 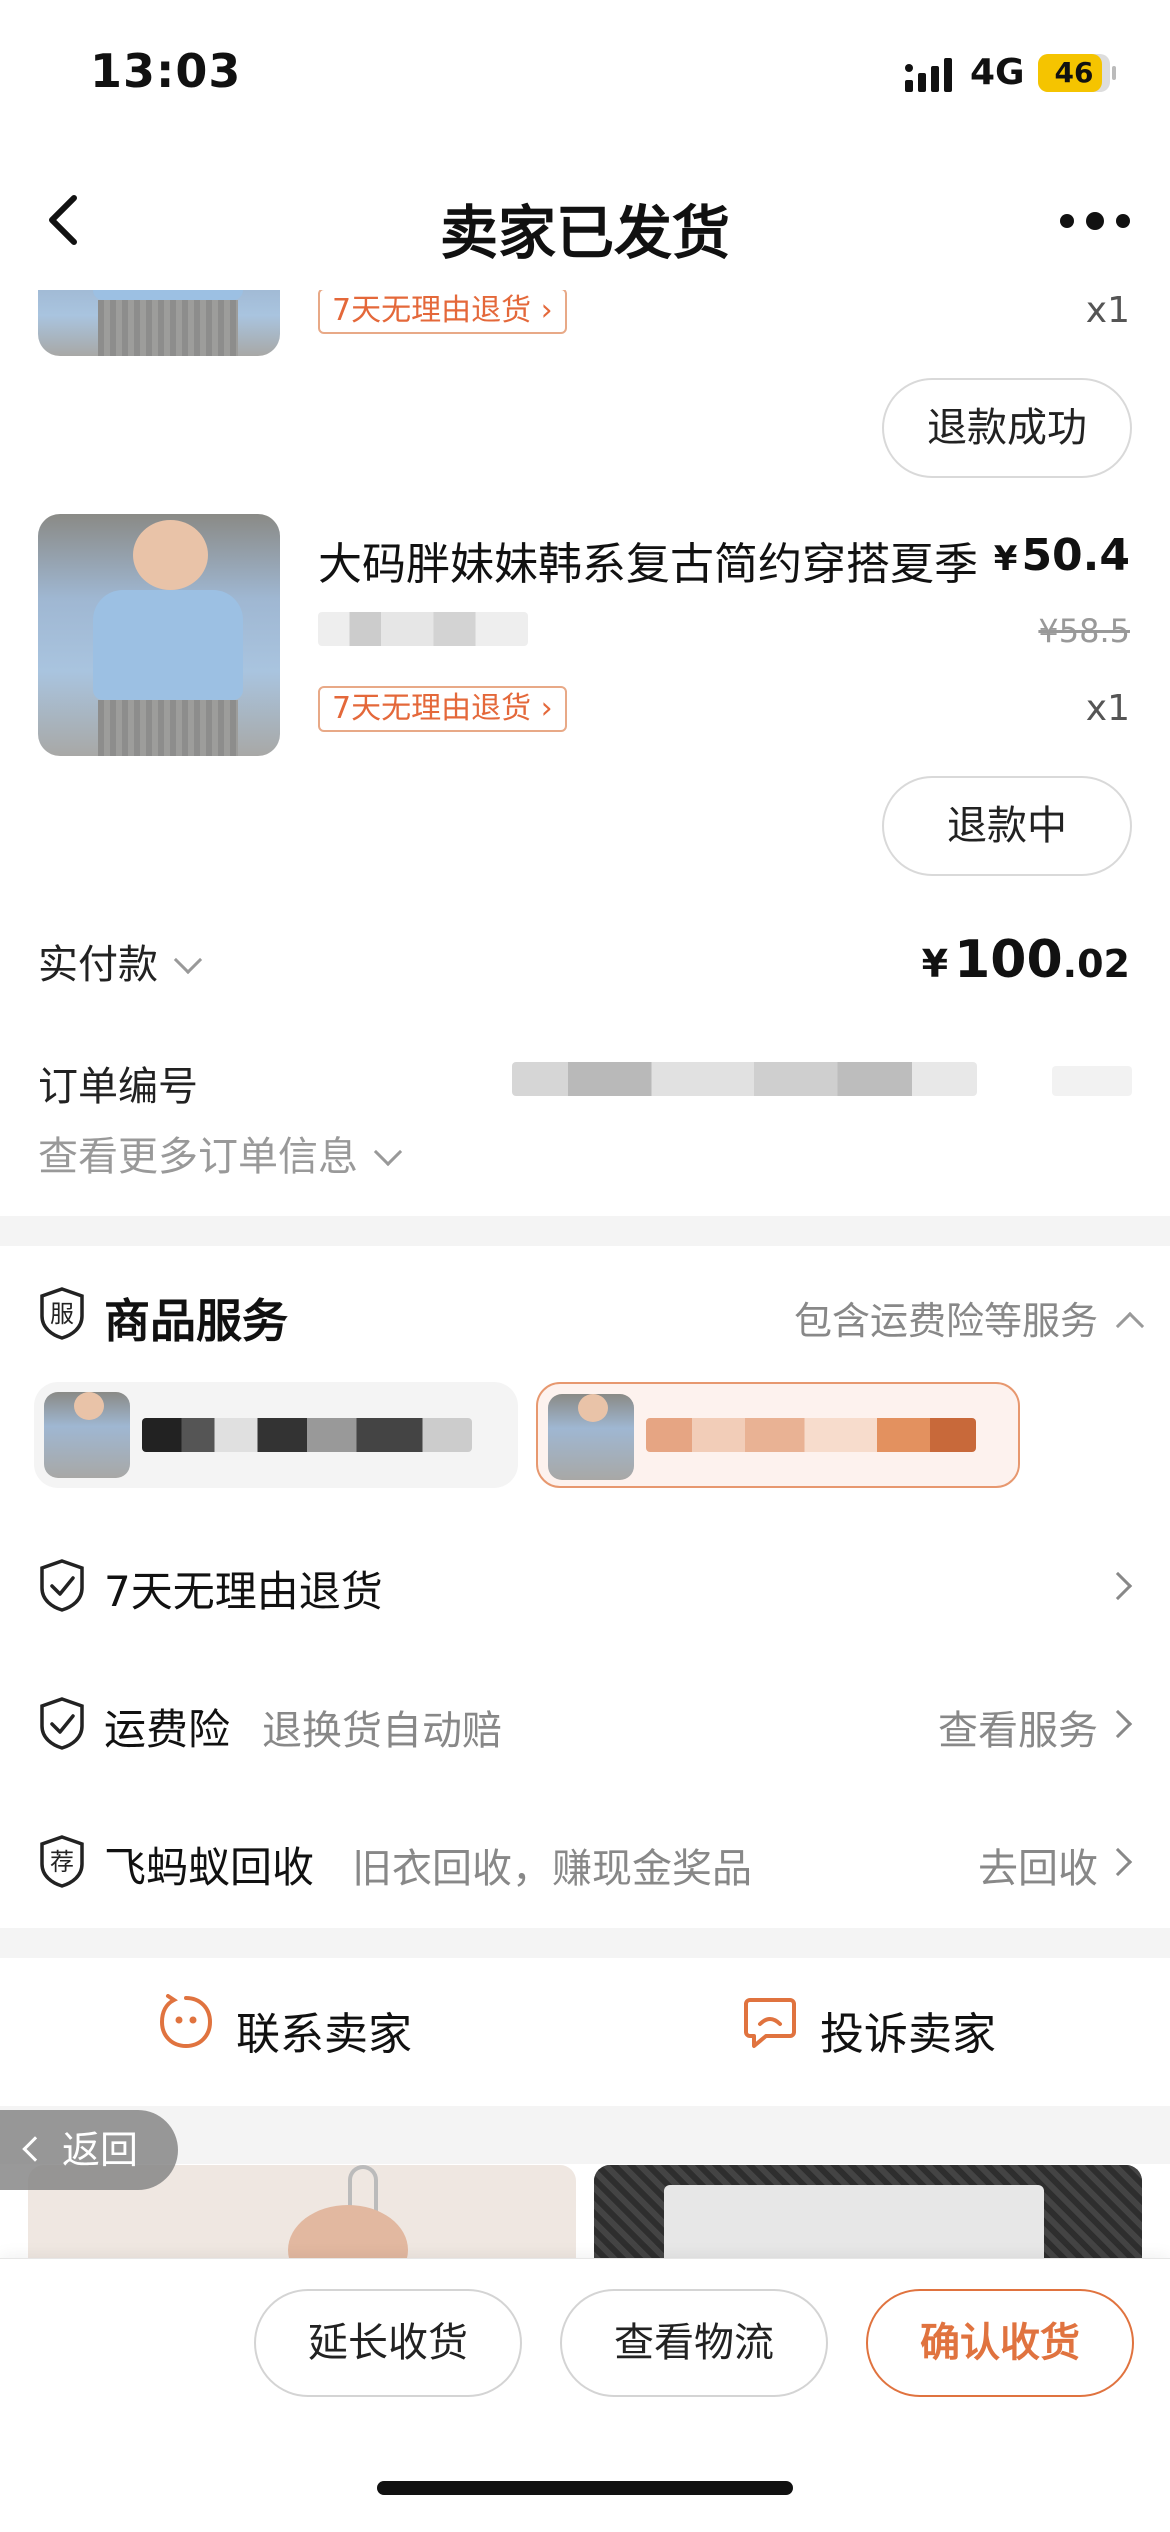 I want to click on recommend-badge-icon: 荐, so click(x=62, y=1861).